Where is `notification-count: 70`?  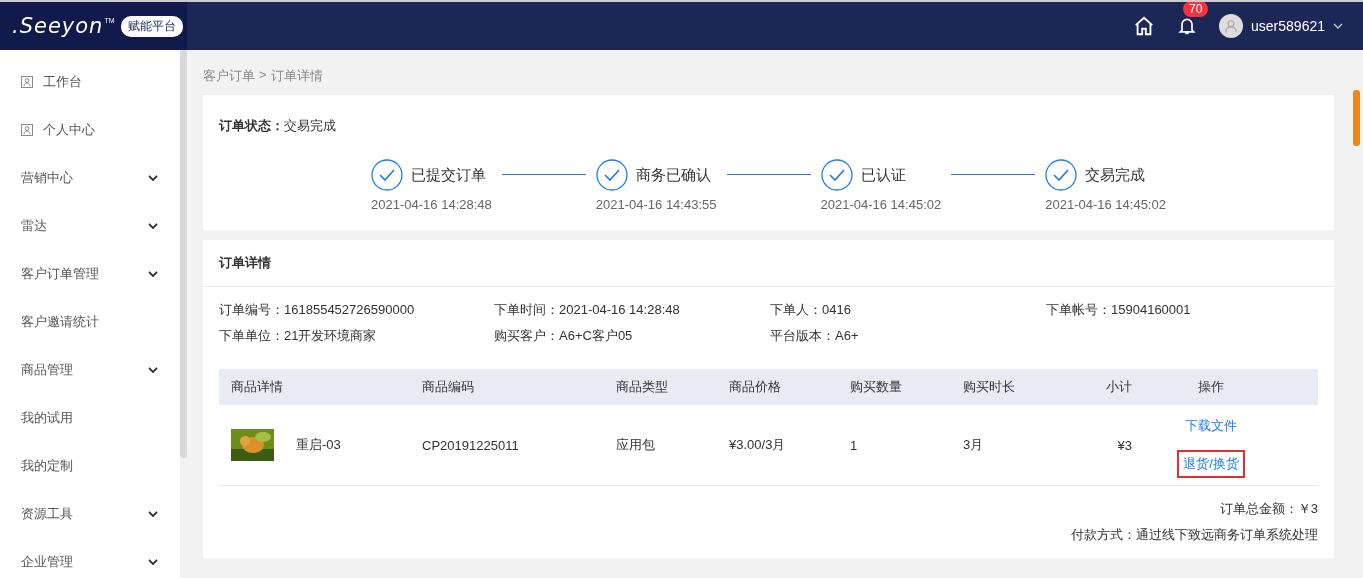
notification-count: 70 is located at coordinates (1196, 9).